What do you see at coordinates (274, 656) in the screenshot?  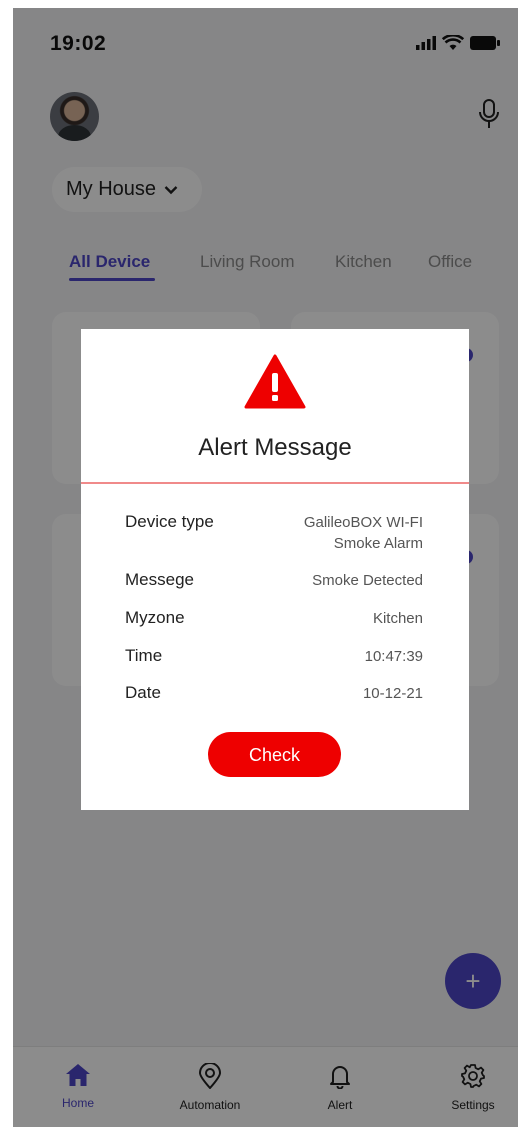 I see `detail-row-time: Time 10:47:39` at bounding box center [274, 656].